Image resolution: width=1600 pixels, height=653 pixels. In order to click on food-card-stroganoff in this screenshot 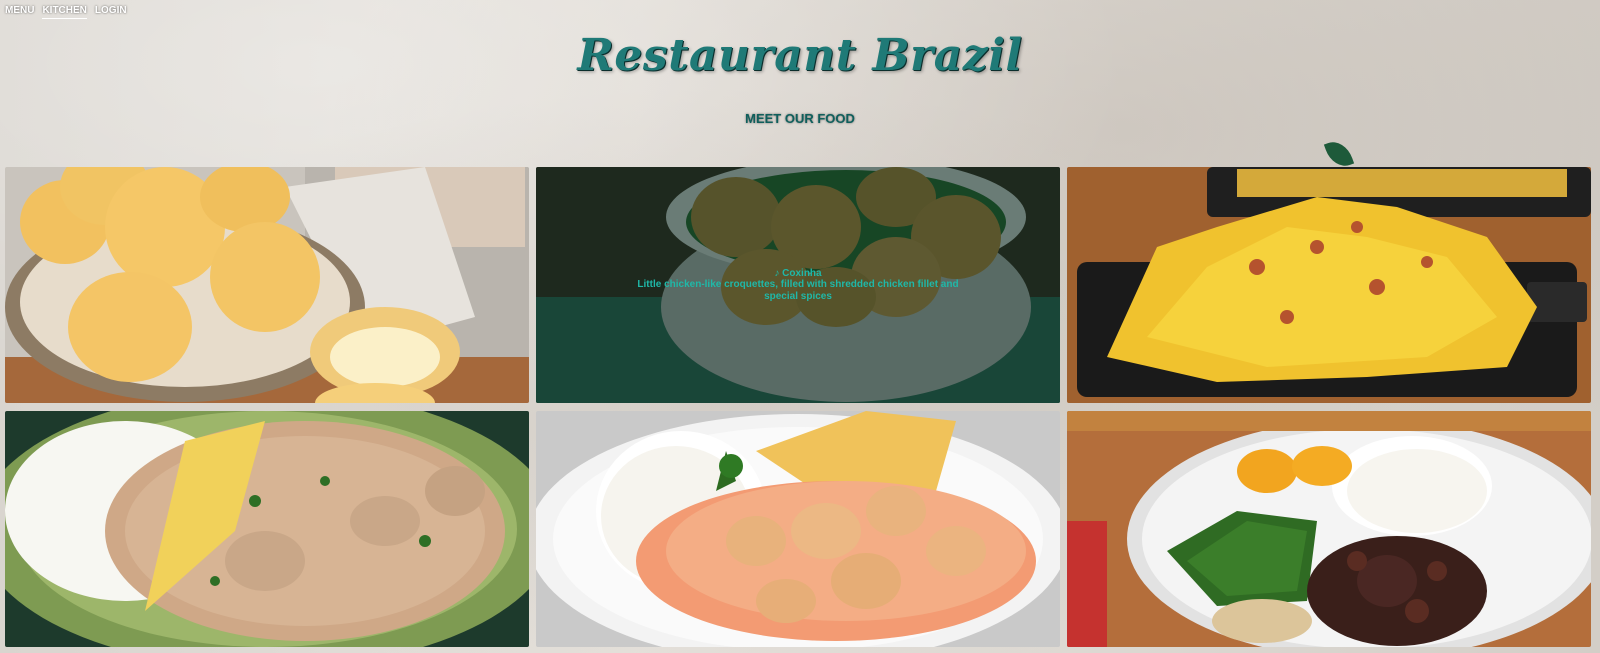, I will do `click(267, 529)`.